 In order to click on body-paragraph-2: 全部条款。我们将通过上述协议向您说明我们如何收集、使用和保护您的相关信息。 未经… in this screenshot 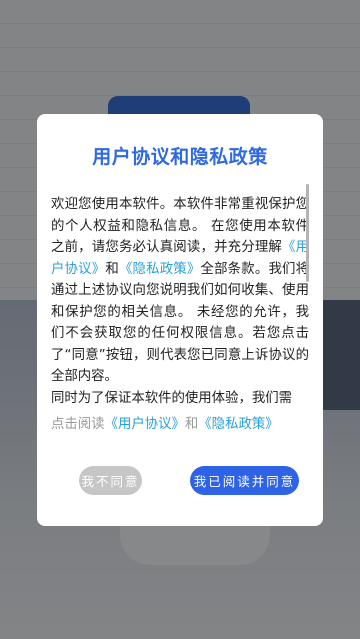, I will do `click(180, 323)`.